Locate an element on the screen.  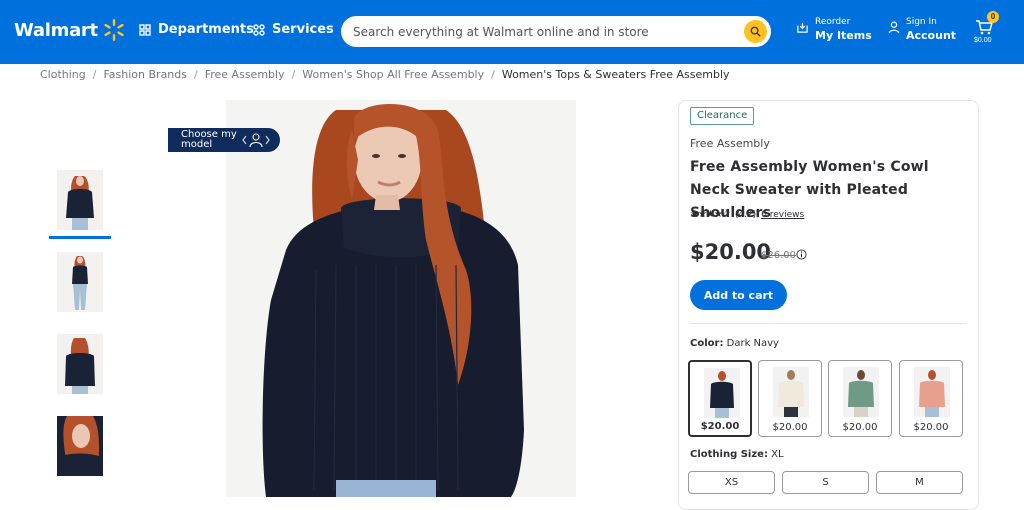
search-bar is located at coordinates (556, 31).